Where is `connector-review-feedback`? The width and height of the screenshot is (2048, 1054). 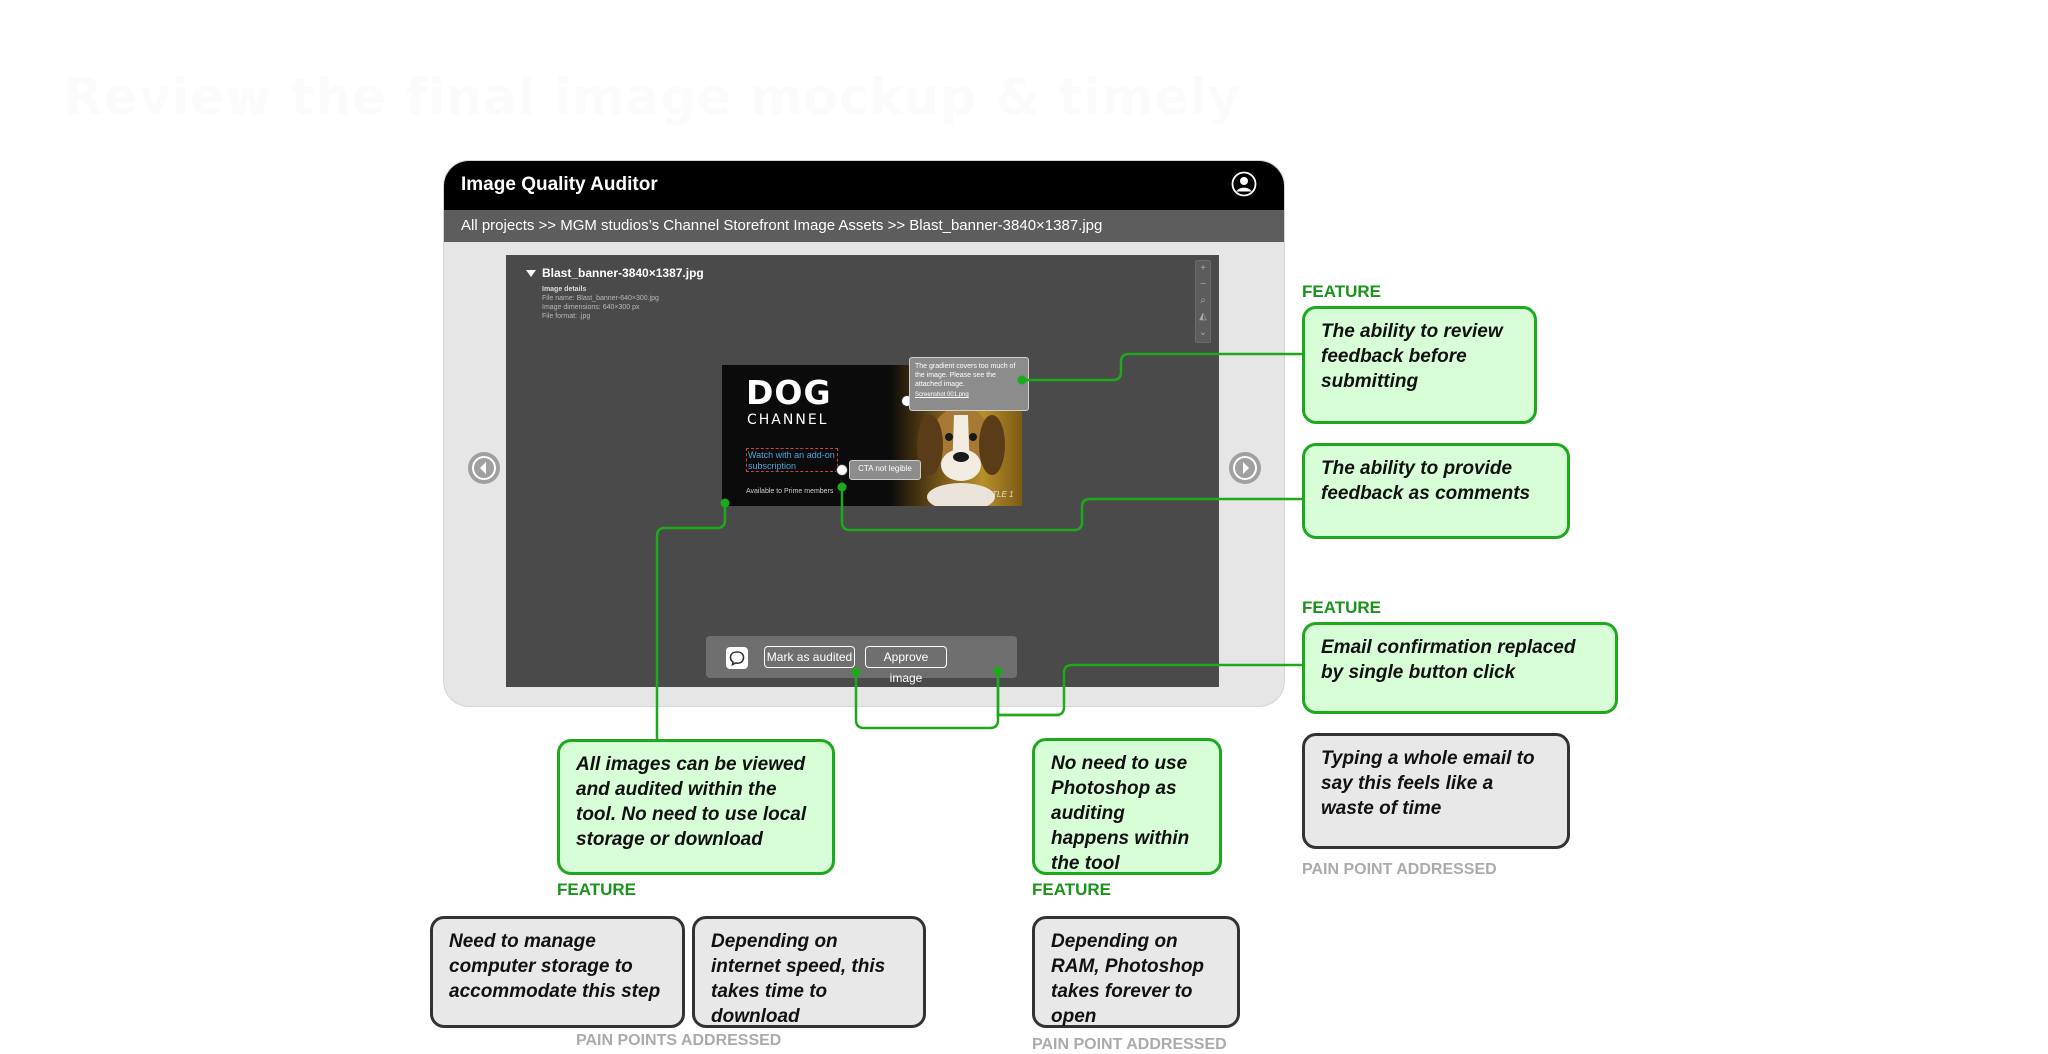 connector-review-feedback is located at coordinates (1163, 367).